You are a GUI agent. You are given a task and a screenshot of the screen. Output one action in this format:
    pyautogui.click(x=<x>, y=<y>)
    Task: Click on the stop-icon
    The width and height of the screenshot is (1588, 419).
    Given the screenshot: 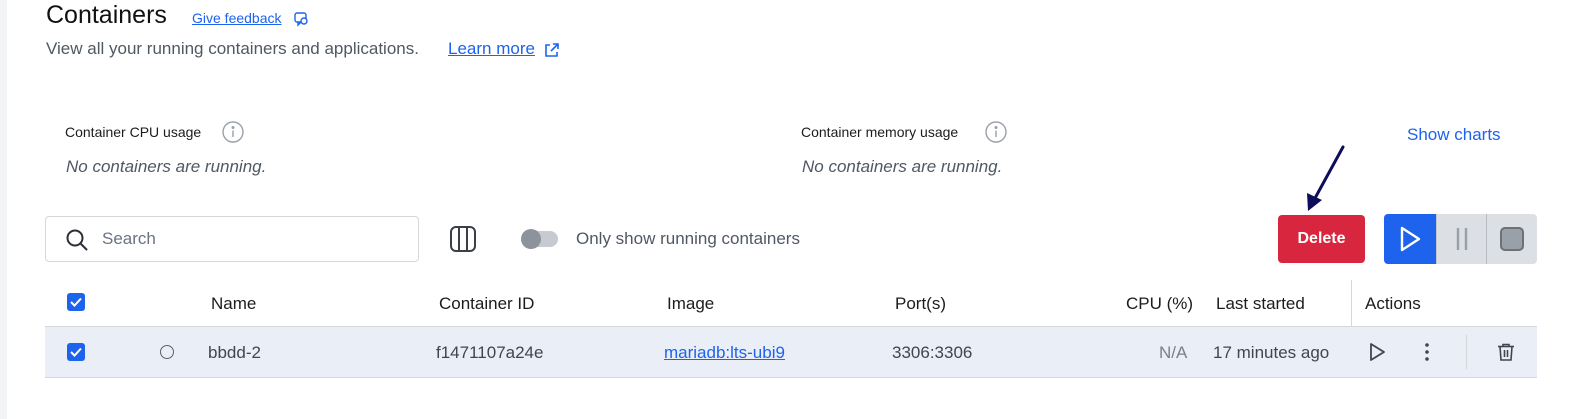 What is the action you would take?
    pyautogui.click(x=1512, y=239)
    